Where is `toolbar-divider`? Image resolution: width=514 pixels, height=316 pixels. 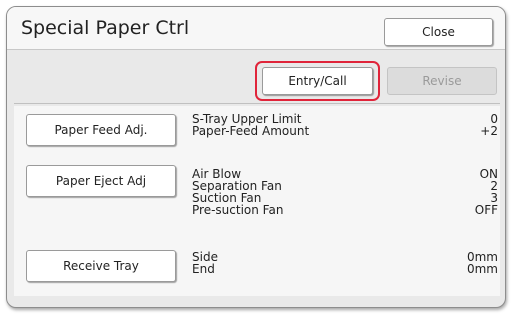
toolbar-divider is located at coordinates (257, 103).